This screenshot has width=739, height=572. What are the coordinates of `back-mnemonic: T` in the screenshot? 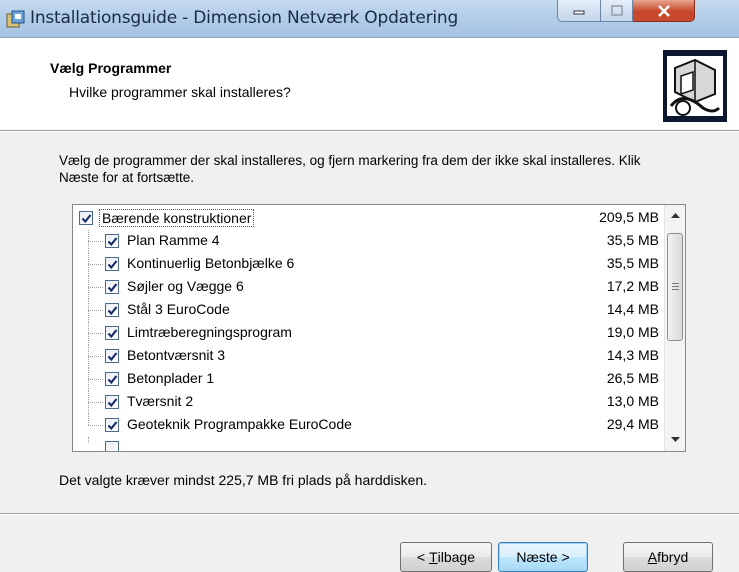 It's located at (433, 557).